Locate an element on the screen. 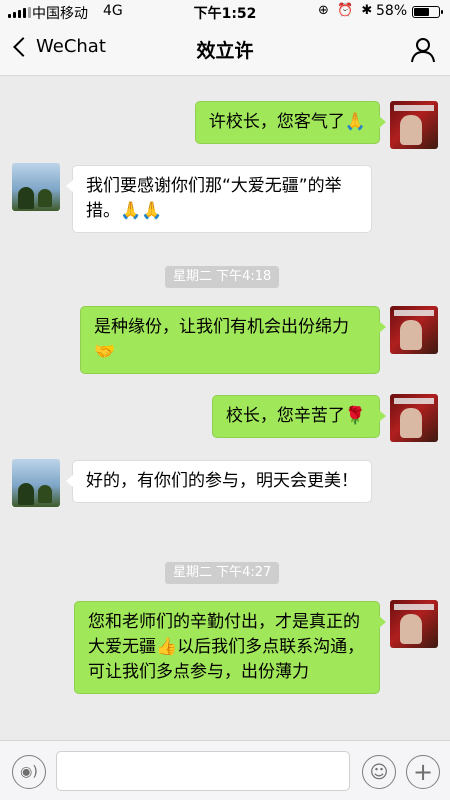  message-bubble-incoming: 好的，有你们的参与，明天会更美！ is located at coordinates (219, 481).